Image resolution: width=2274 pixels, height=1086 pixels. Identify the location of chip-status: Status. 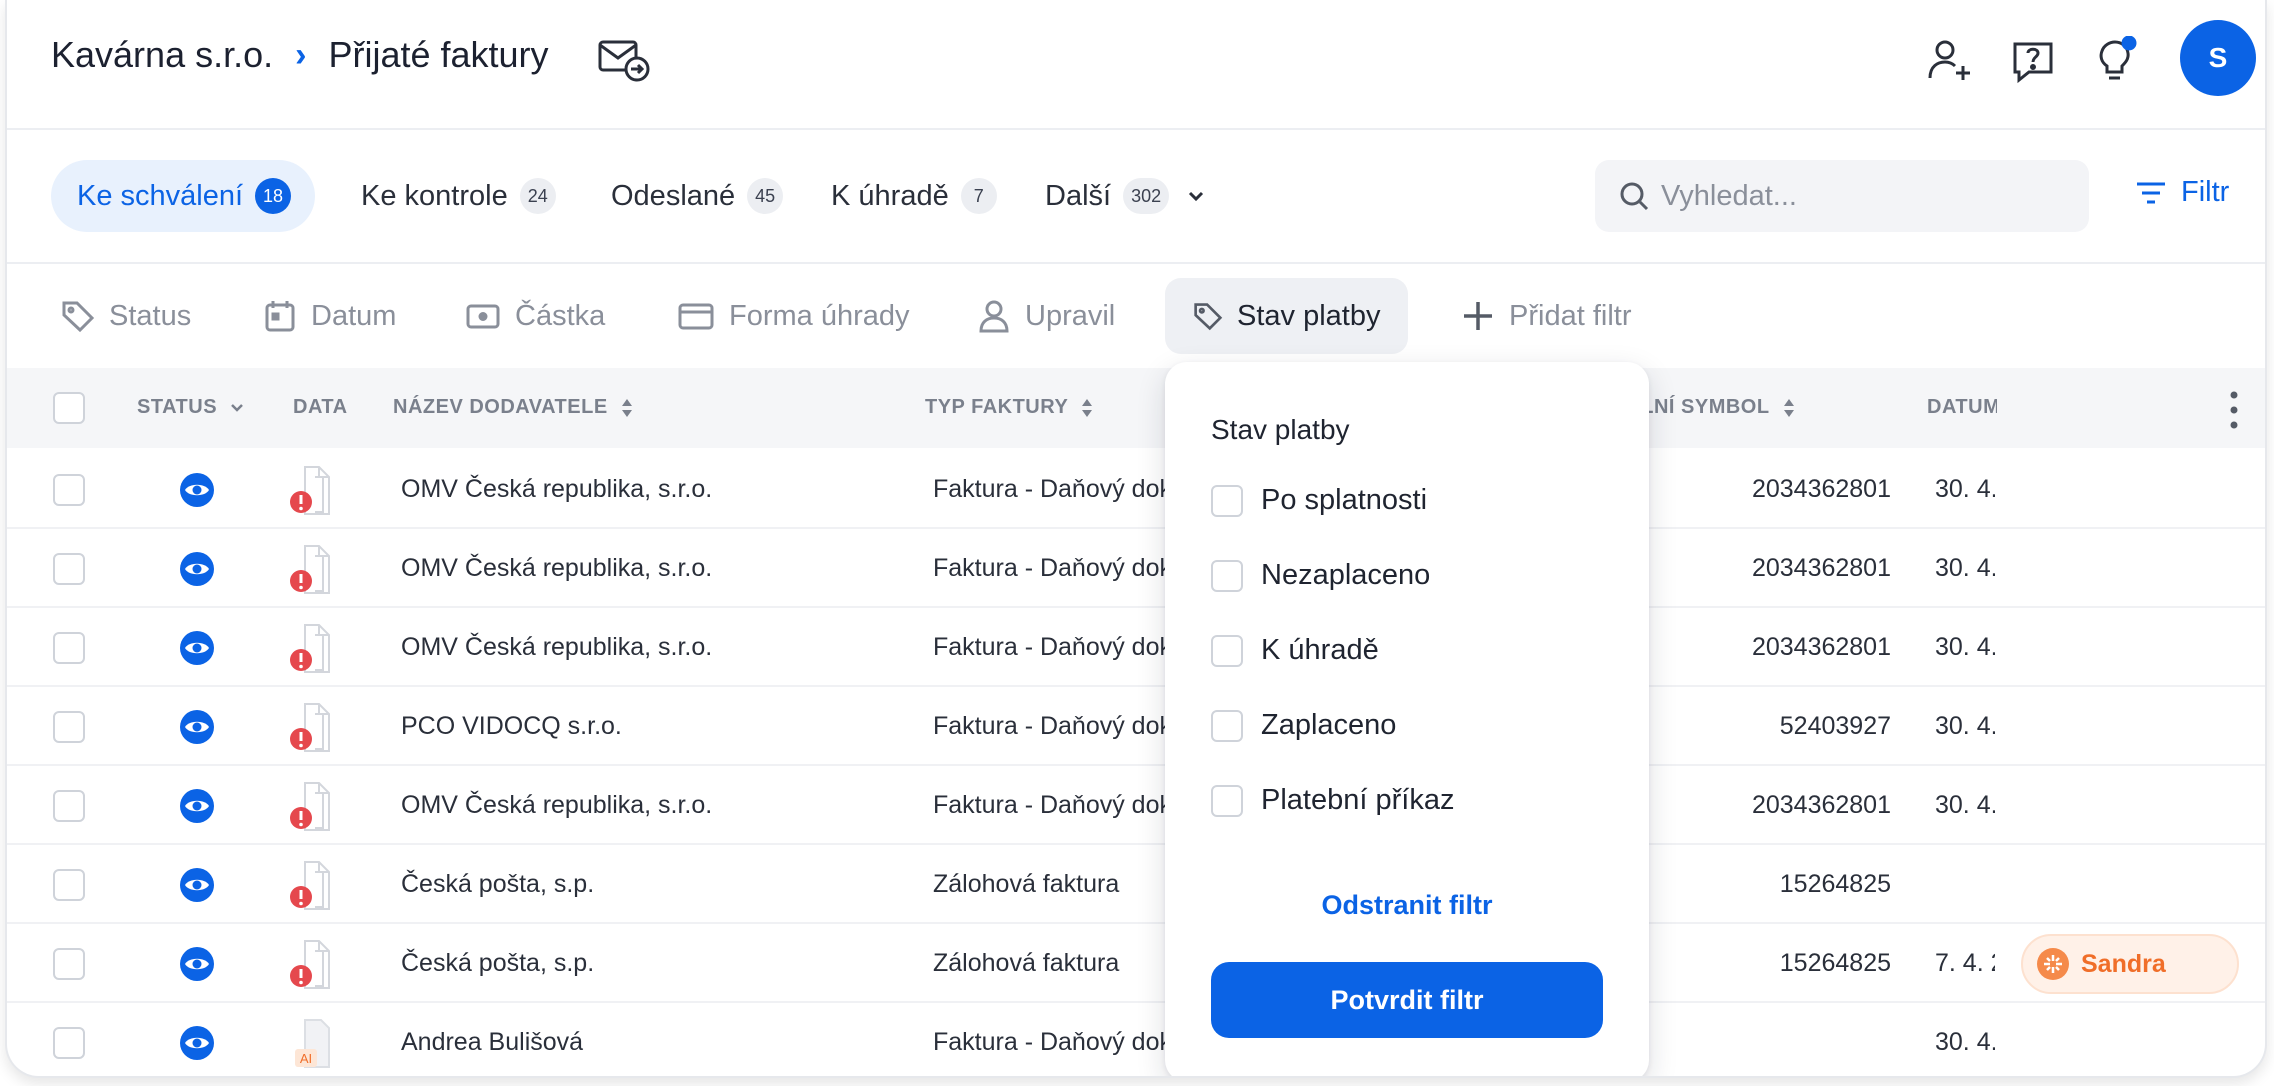
(126, 316).